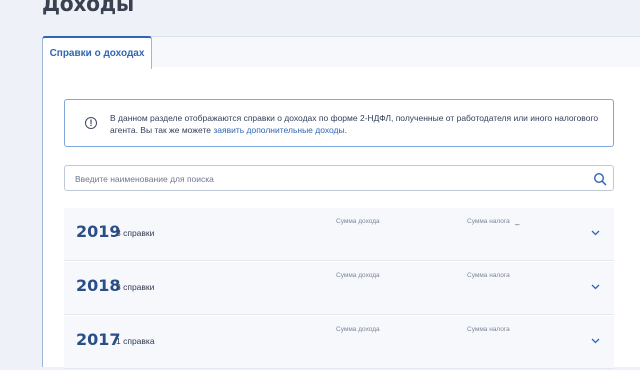 This screenshot has height=370, width=640. Describe the element at coordinates (98, 285) in the screenshot. I see `year-label: 2018` at that location.